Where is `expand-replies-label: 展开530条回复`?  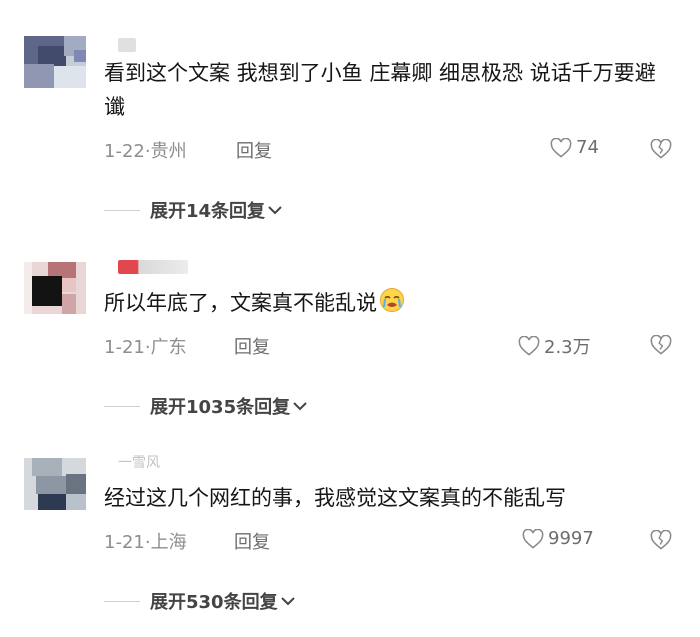 expand-replies-label: 展开530条回复 is located at coordinates (214, 602).